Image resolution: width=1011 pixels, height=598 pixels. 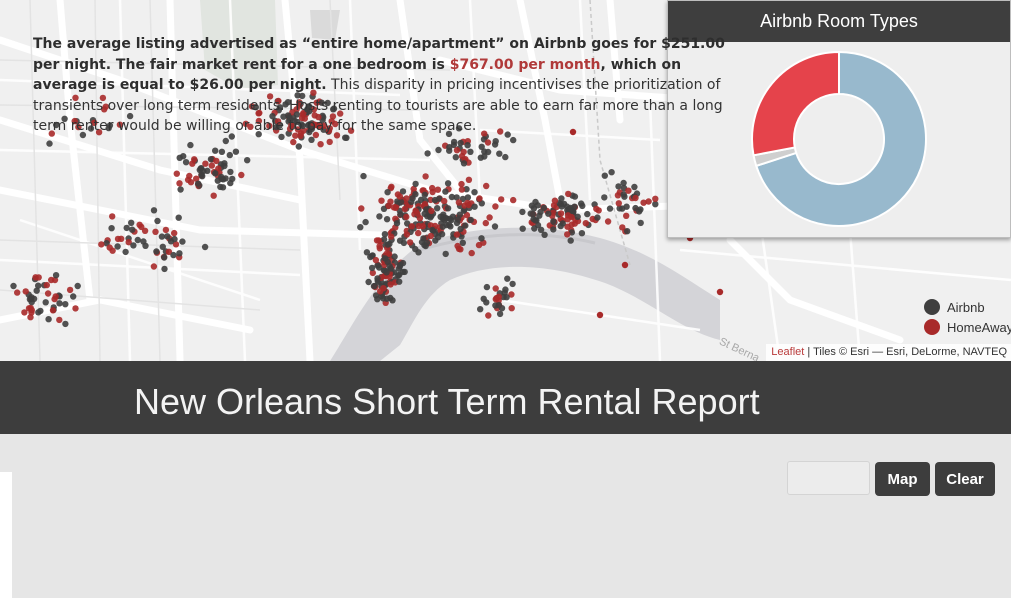 What do you see at coordinates (787, 352) in the screenshot?
I see `leaflet-link: Leaflet` at bounding box center [787, 352].